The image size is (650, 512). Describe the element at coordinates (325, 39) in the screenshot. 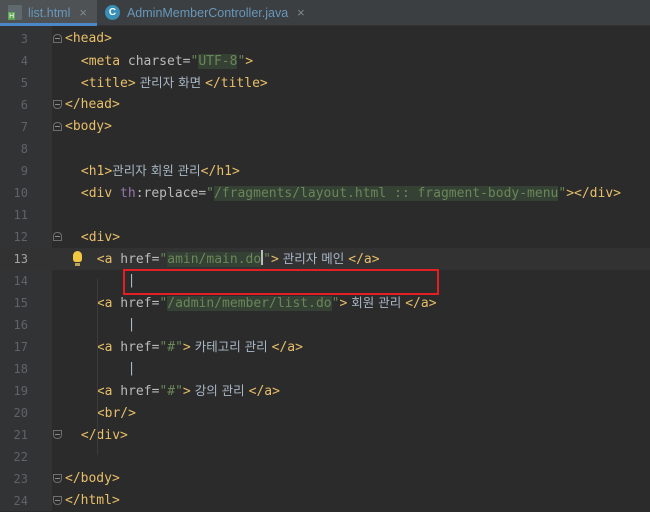

I see `code-line: 3 <head>` at that location.